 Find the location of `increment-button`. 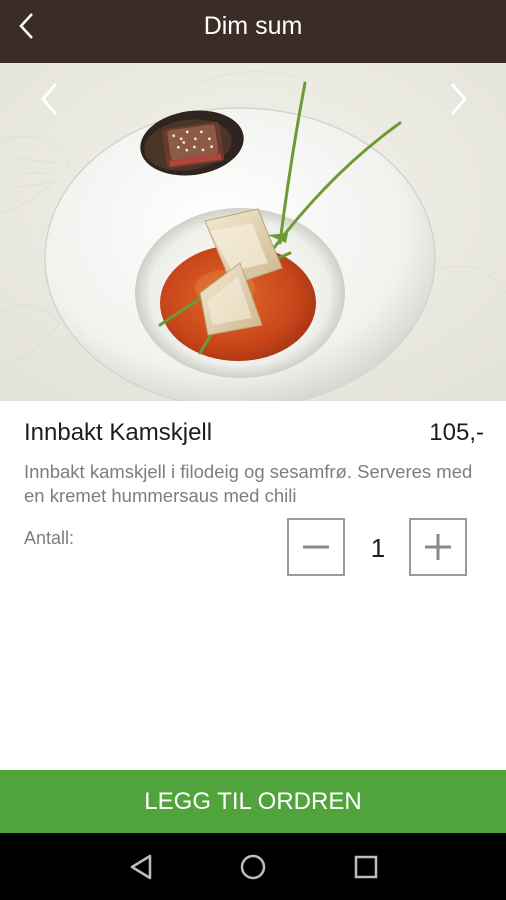

increment-button is located at coordinates (438, 547).